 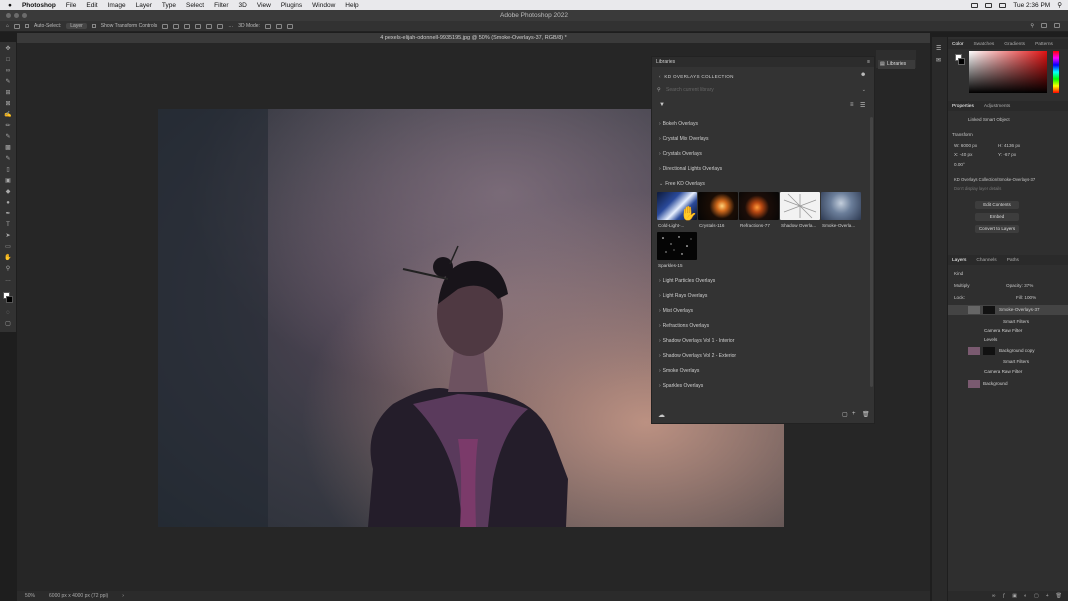 What do you see at coordinates (1059, 5) in the screenshot?
I see `spotlight-icon: ⚲` at bounding box center [1059, 5].